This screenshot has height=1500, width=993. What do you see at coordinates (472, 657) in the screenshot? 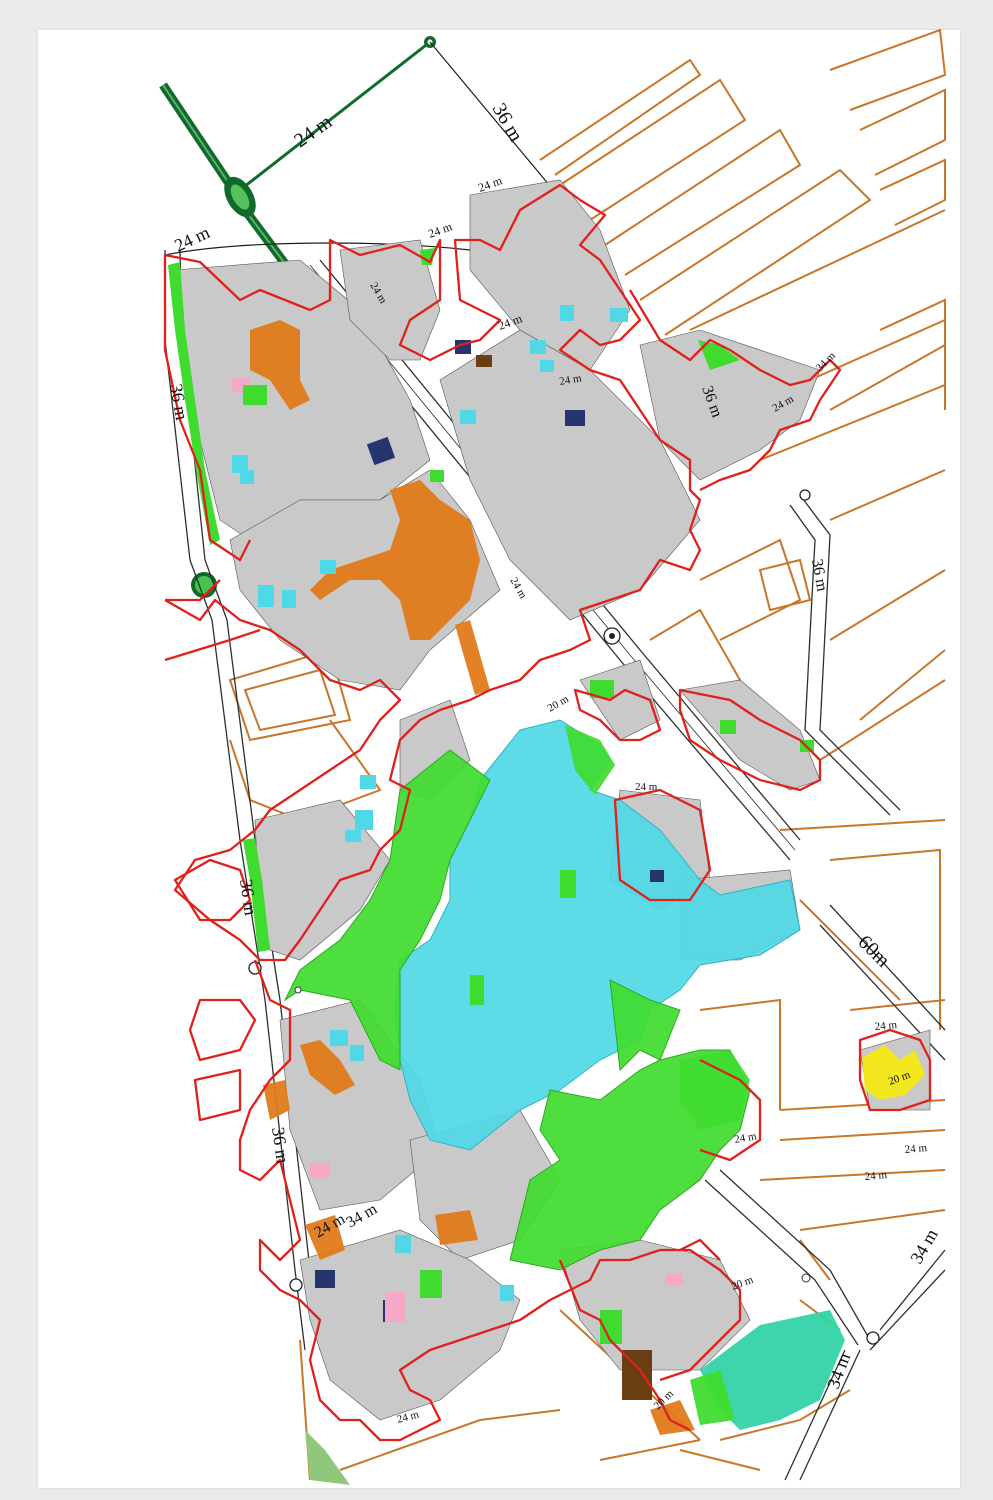
I see `commercial-zone` at bounding box center [472, 657].